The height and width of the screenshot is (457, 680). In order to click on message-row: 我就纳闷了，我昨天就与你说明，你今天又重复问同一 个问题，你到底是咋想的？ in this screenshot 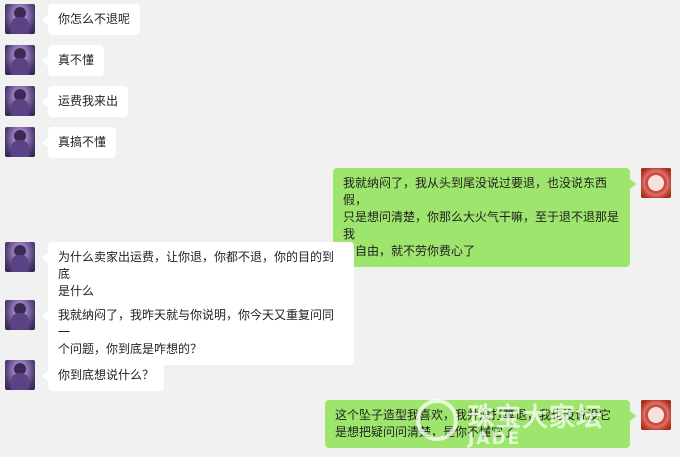, I will do `click(340, 332)`.